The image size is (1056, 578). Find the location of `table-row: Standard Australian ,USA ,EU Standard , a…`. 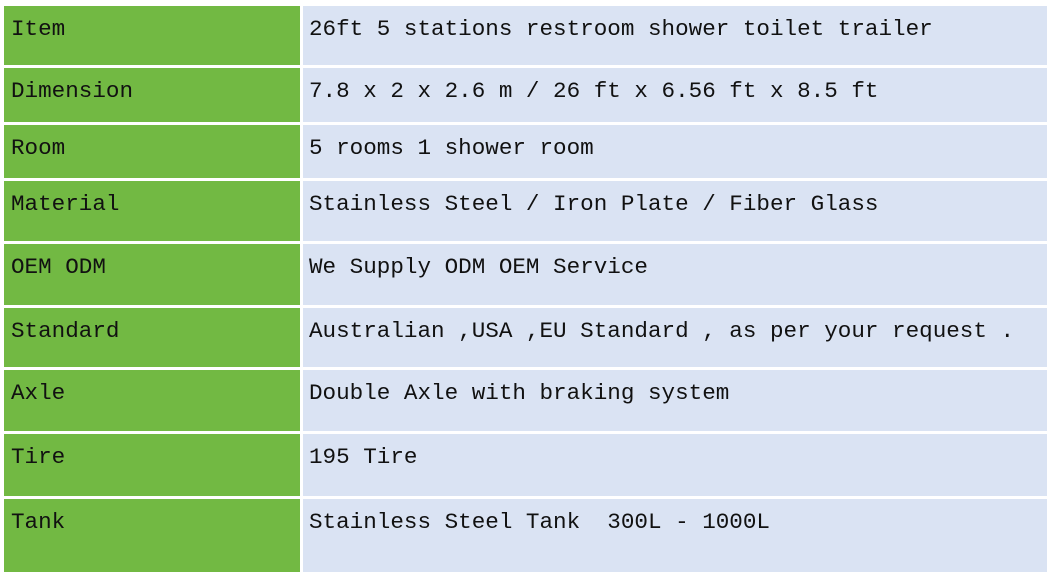

table-row: Standard Australian ,USA ,EU Standard , a… is located at coordinates (525, 337).